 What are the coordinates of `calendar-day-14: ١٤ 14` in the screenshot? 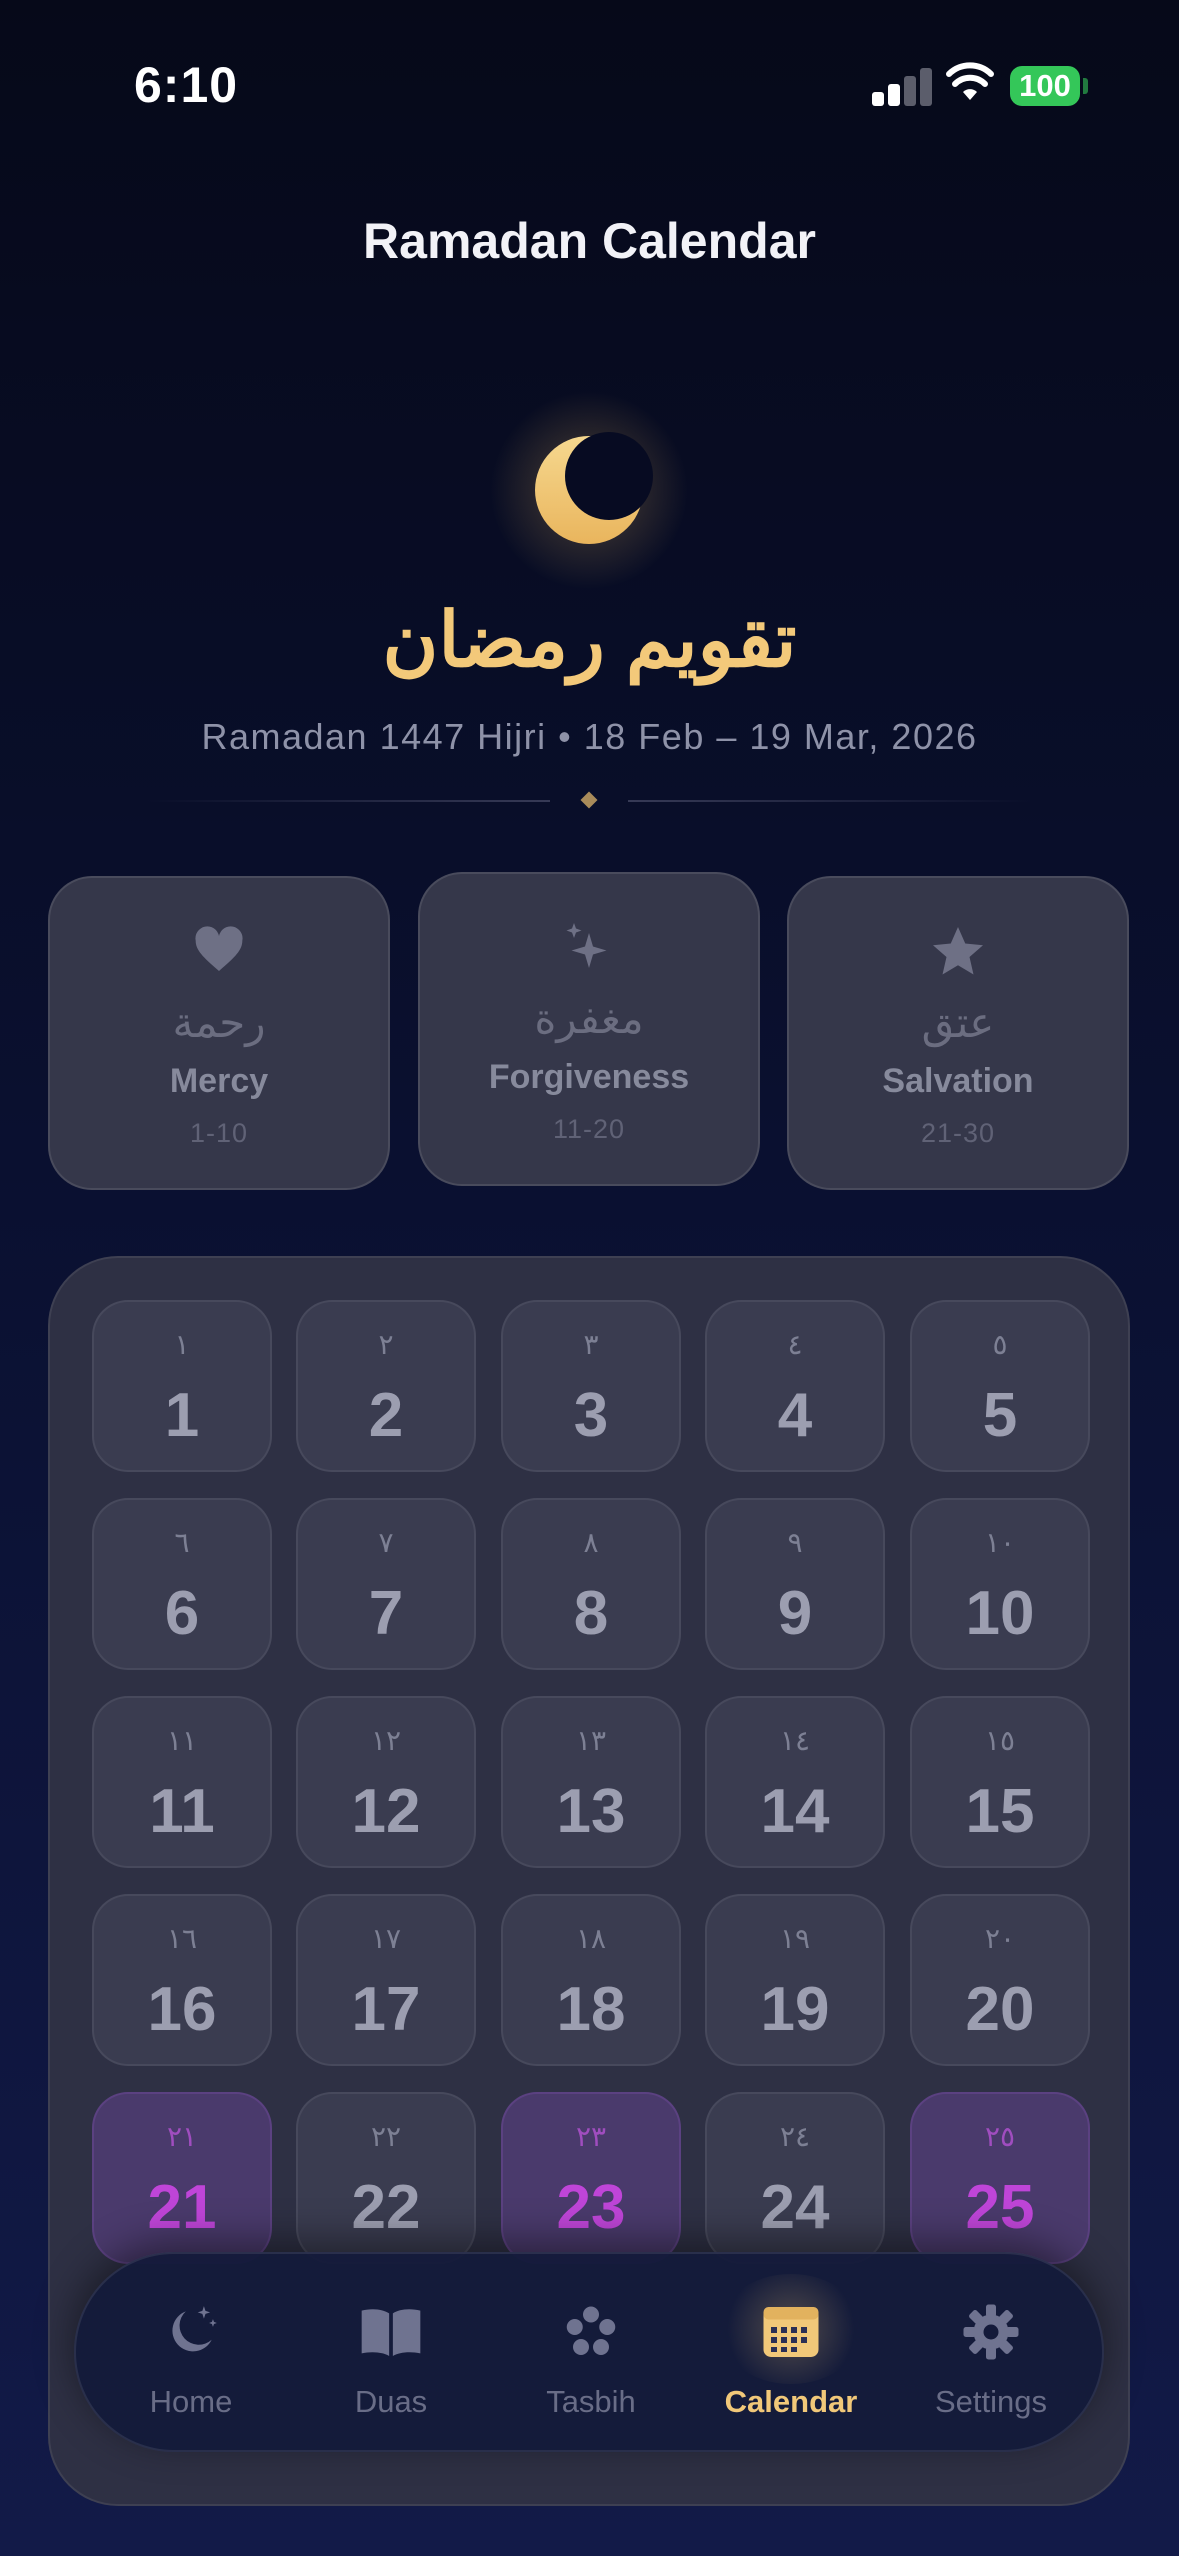 It's located at (795, 1782).